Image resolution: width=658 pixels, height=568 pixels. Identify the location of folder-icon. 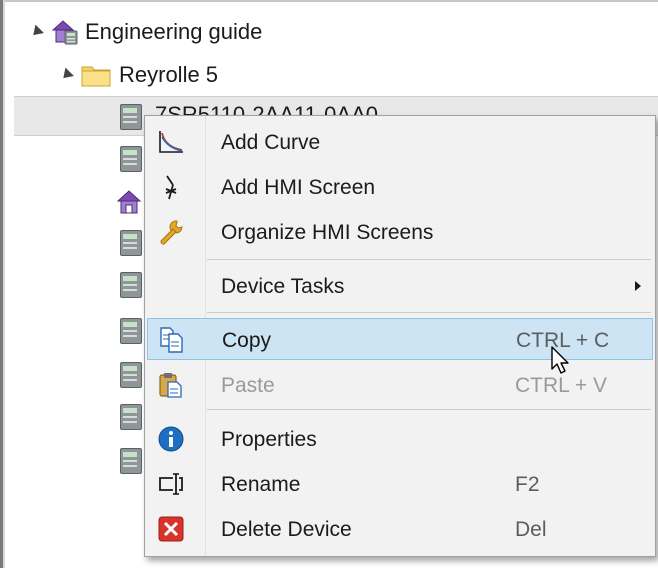
(96, 75).